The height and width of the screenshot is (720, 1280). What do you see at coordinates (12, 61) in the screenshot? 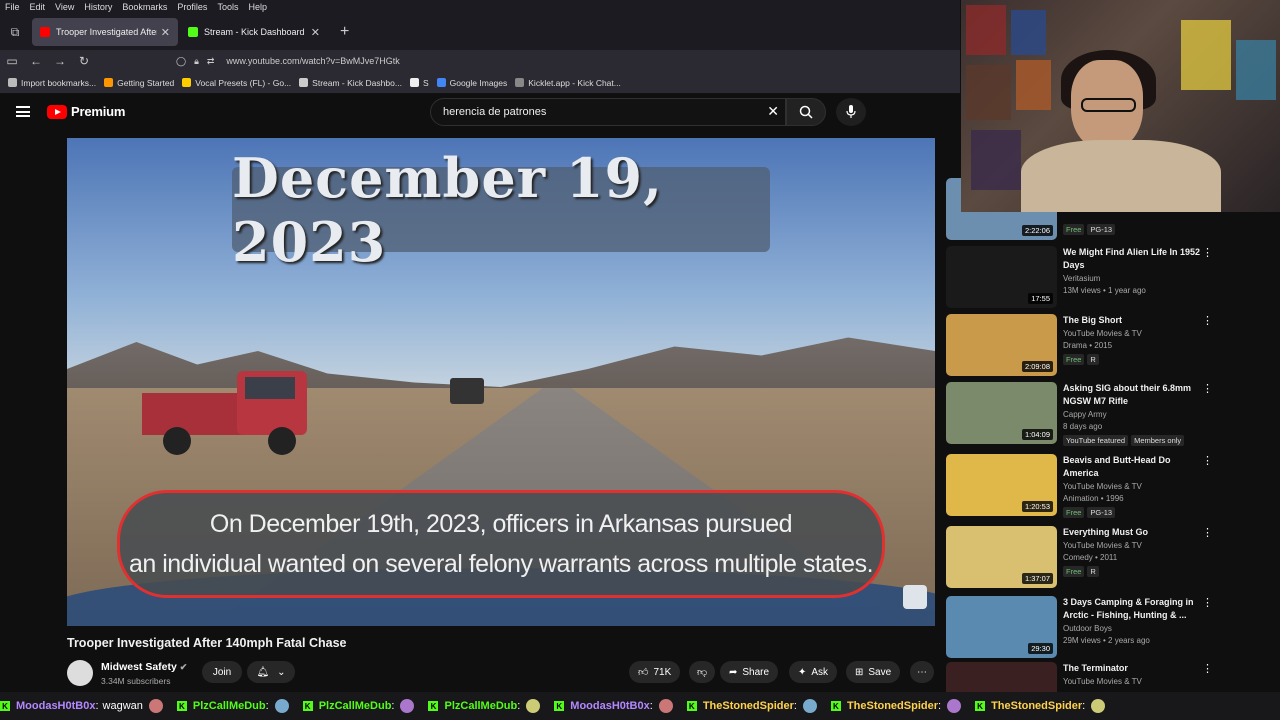
I see `sidebar-toggle-icon: ▭` at bounding box center [12, 61].